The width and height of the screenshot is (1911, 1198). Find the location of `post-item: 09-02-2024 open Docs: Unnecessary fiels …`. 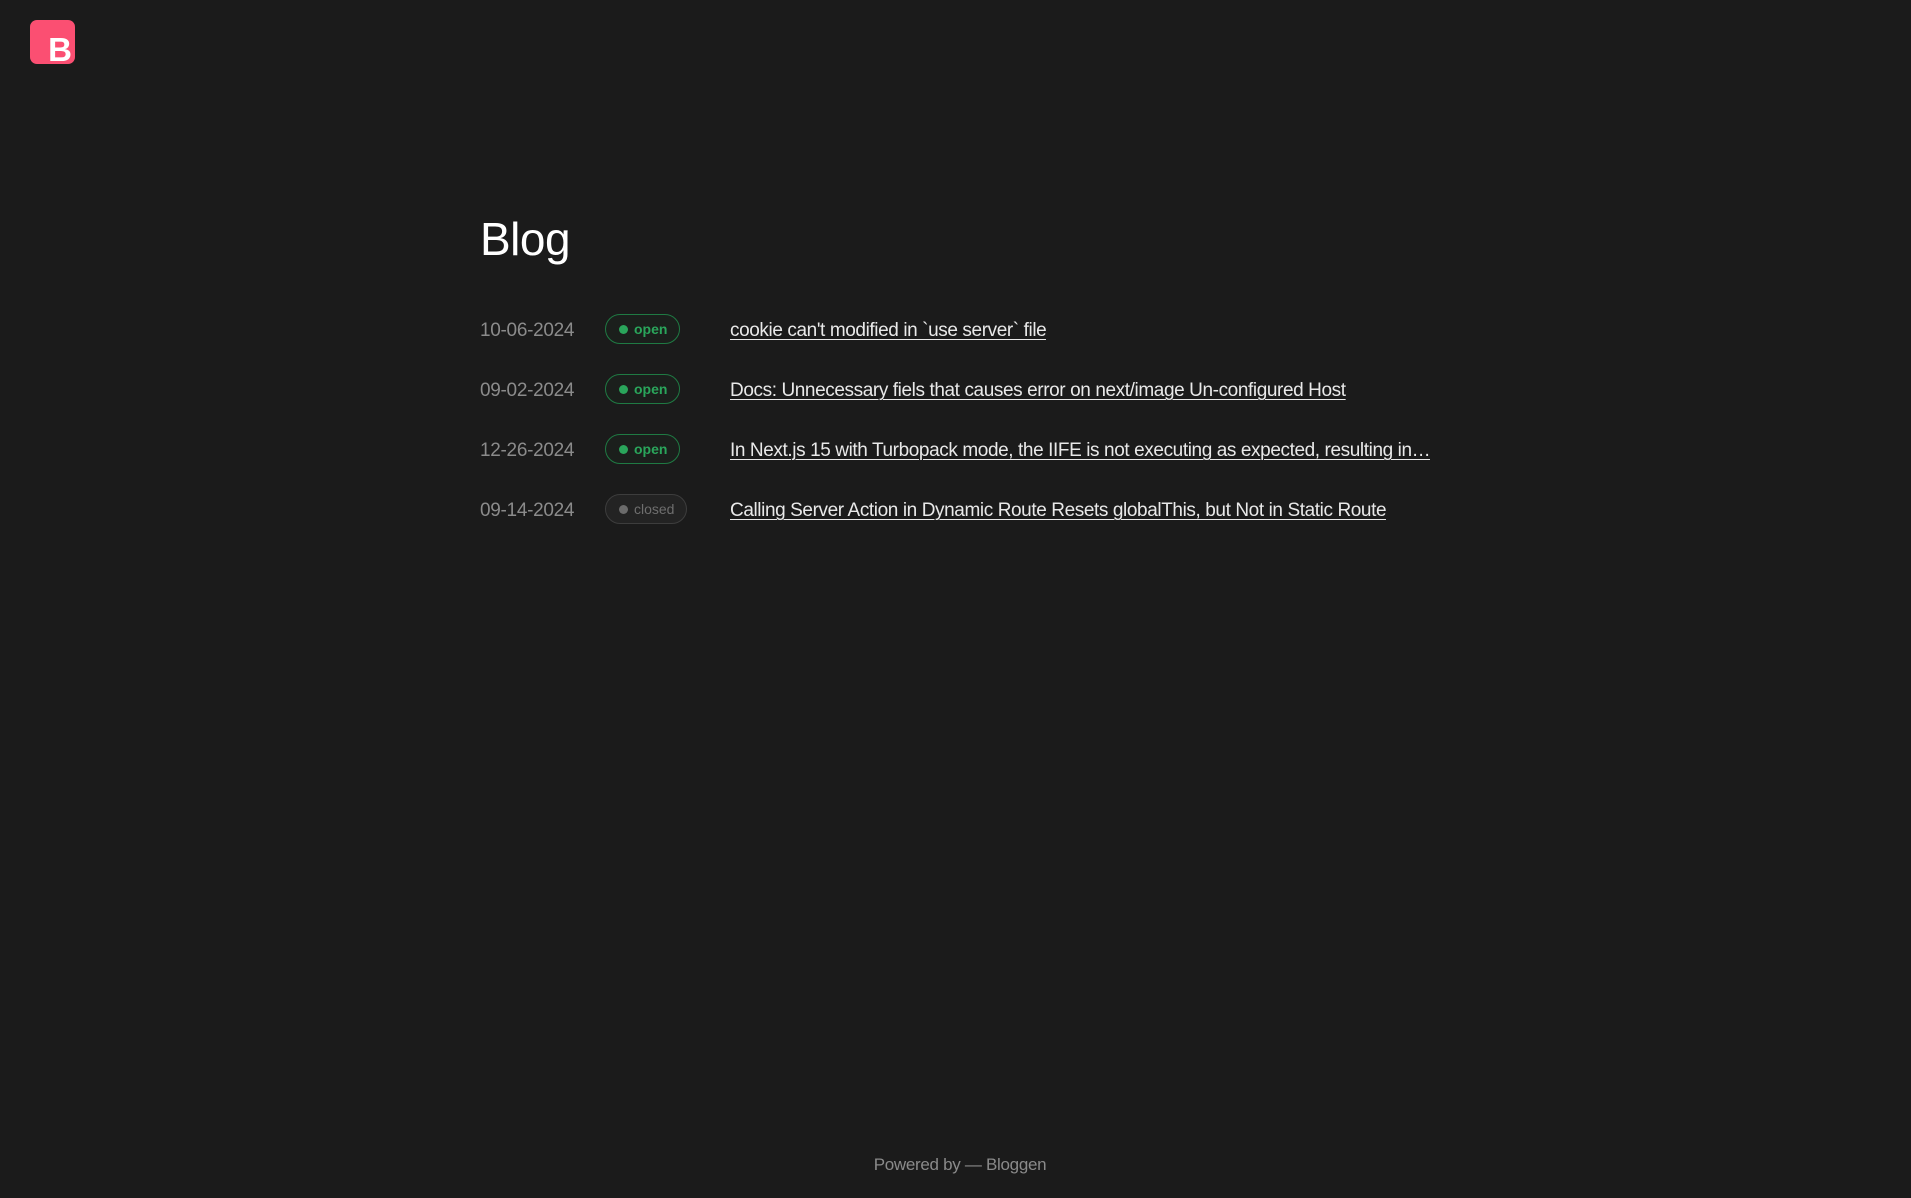

post-item: 09-02-2024 open Docs: Unnecessary fiels … is located at coordinates (980, 402).